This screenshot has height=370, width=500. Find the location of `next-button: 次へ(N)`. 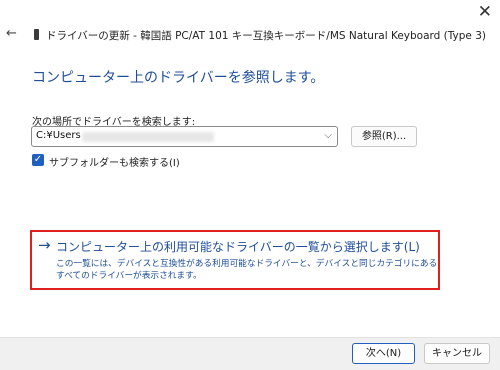

next-button: 次へ(N) is located at coordinates (383, 353).